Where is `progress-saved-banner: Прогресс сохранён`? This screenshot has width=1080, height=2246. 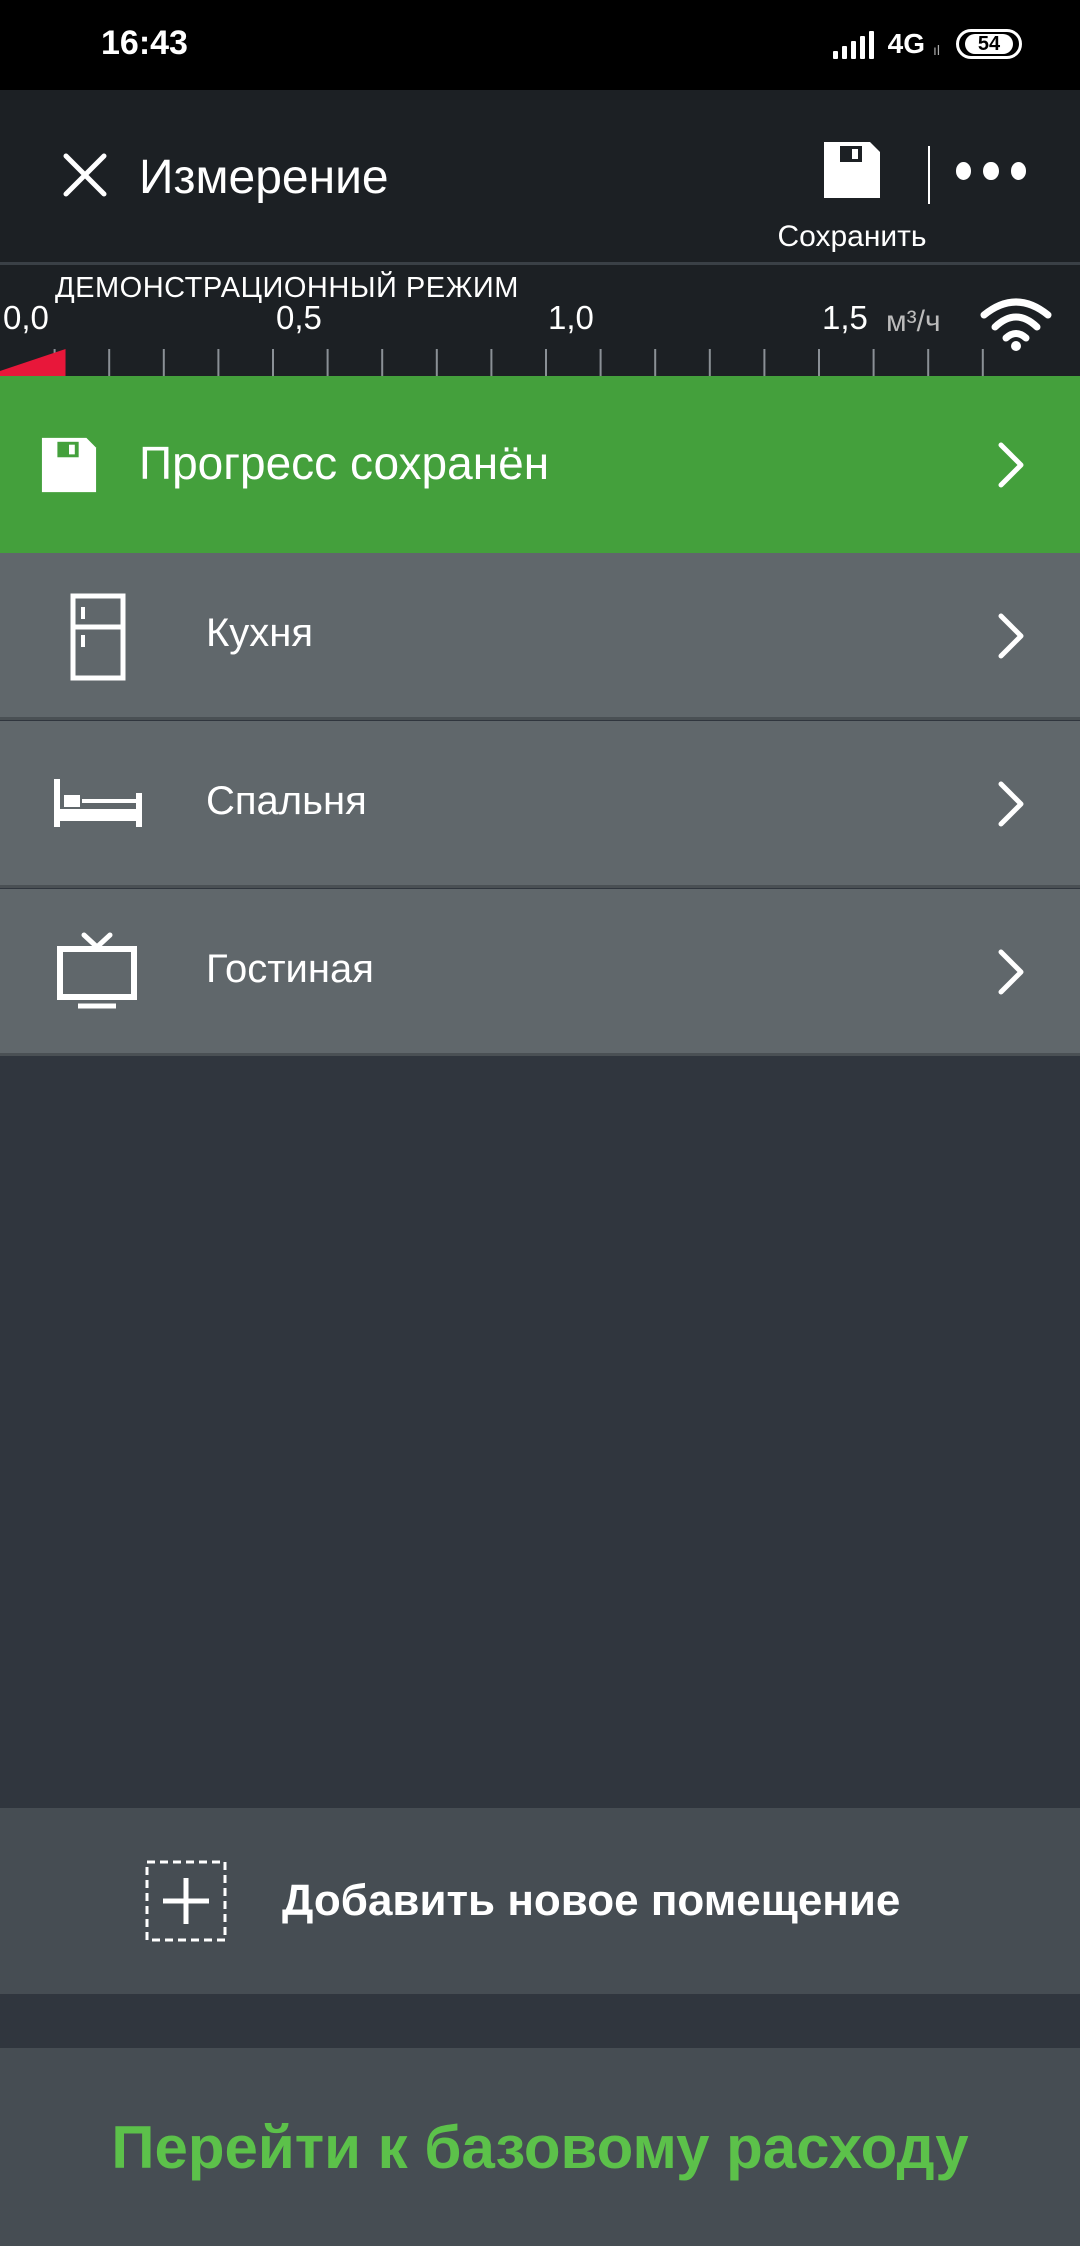 progress-saved-banner: Прогресс сохранён is located at coordinates (540, 464).